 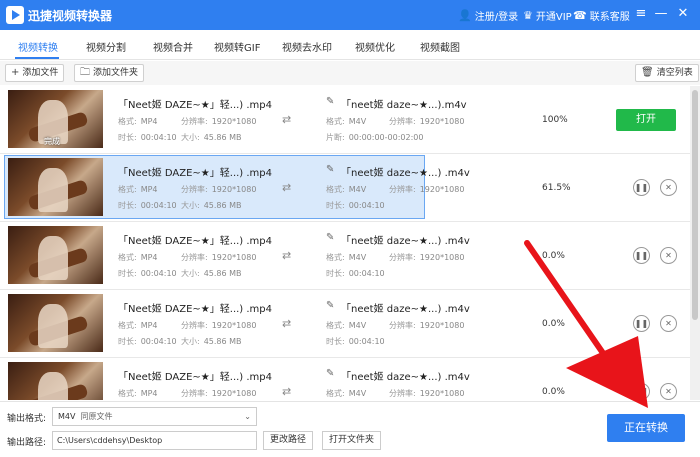 What do you see at coordinates (154, 440) in the screenshot?
I see `output-path-input: C:\Users\cddehsy\Desktop` at bounding box center [154, 440].